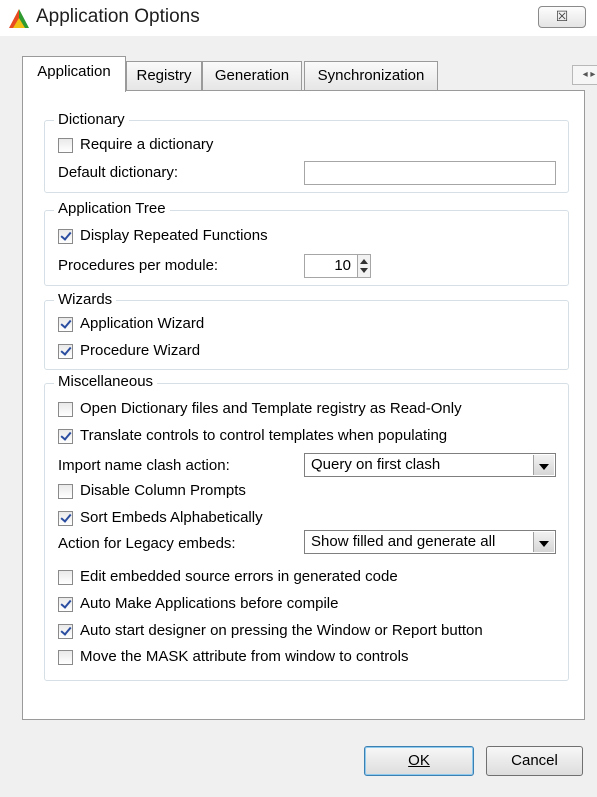  What do you see at coordinates (306, 335) in the screenshot?
I see `wizards-group` at bounding box center [306, 335].